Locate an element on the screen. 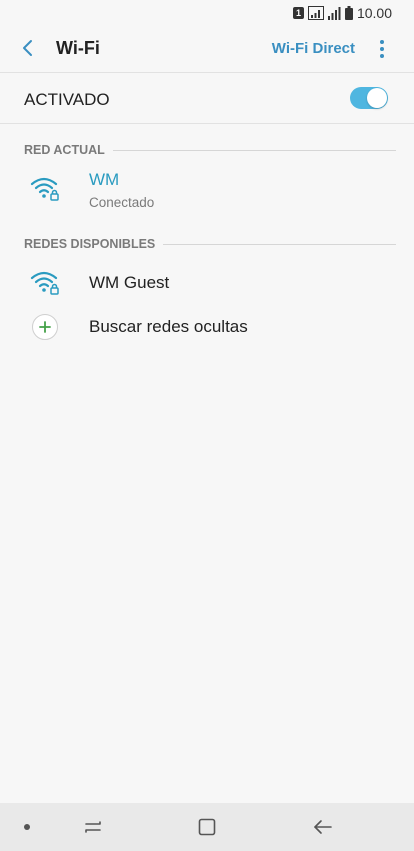 The height and width of the screenshot is (851, 414). nav-dot-button is located at coordinates (27, 827).